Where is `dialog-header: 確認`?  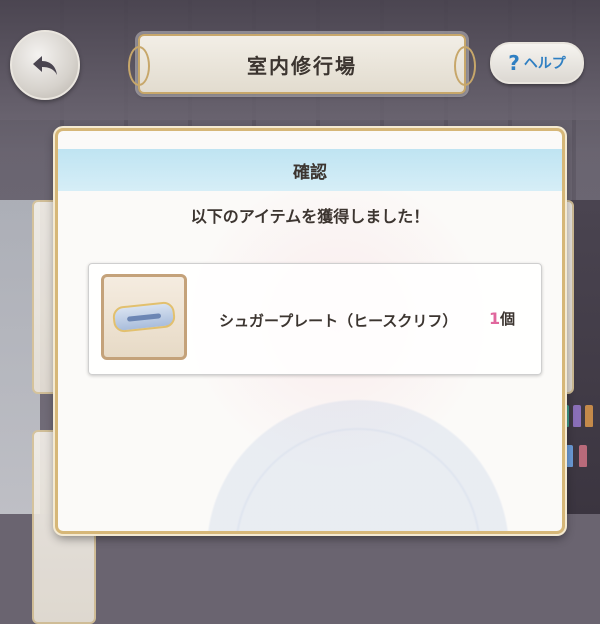 dialog-header: 確認 is located at coordinates (310, 170).